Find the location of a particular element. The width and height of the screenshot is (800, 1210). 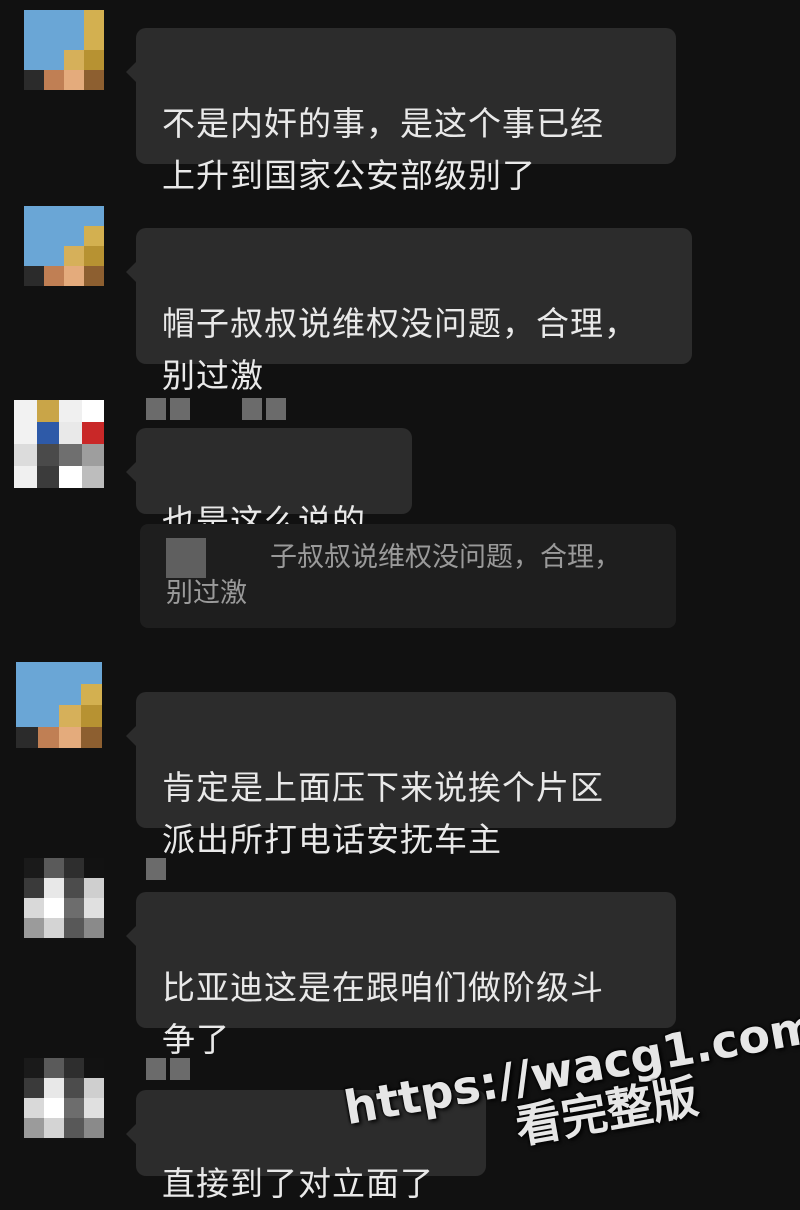

message-text: 不是内奸的事，是这个事已经 上升到国家公安部级别了 is located at coordinates (383, 149).